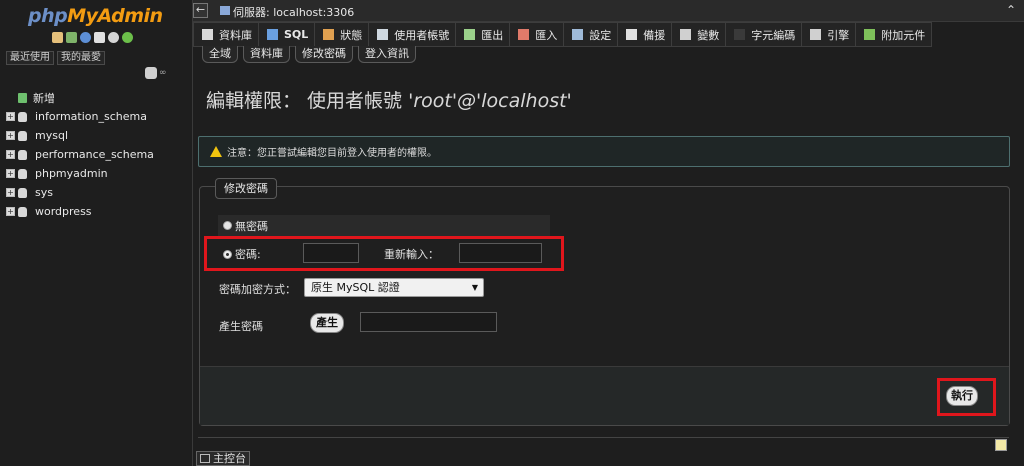 Image resolution: width=1024 pixels, height=466 pixels. Describe the element at coordinates (51, 135) in the screenshot. I see `database-label: mysql` at that location.